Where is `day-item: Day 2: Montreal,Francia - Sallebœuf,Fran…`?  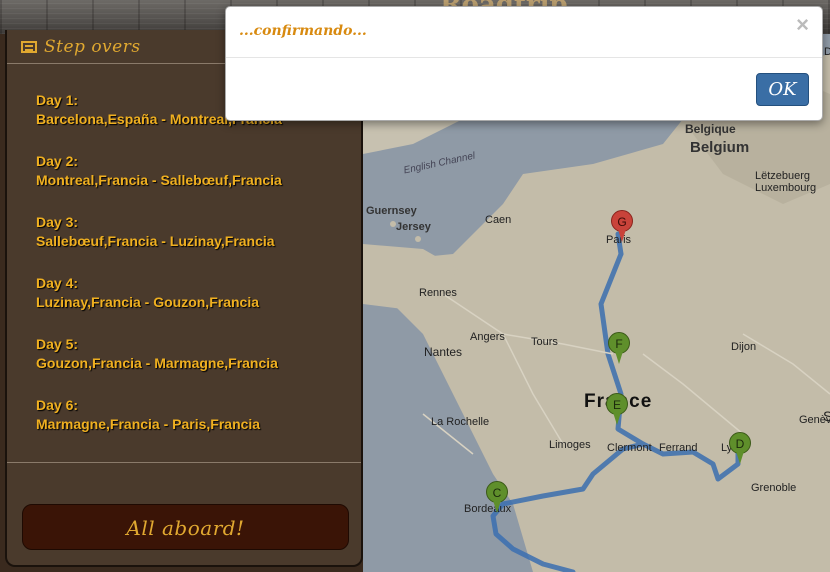
day-item: Day 2: Montreal,Francia - Sallebœuf,Fran… is located at coordinates (196, 183).